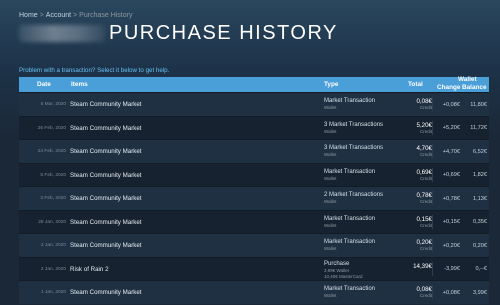 This screenshot has width=500, height=305. I want to click on row-date: 5 Feb, 2020, so click(53, 175).